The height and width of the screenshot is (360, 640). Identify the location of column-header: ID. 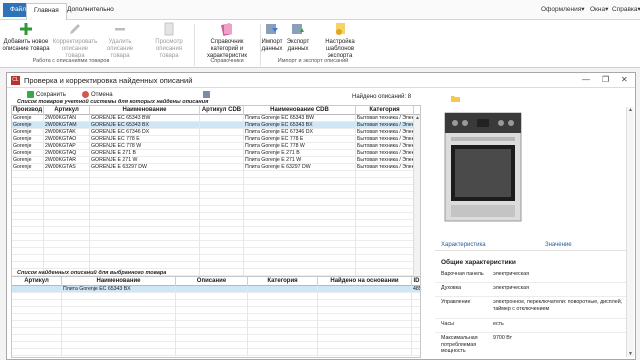
(416, 281).